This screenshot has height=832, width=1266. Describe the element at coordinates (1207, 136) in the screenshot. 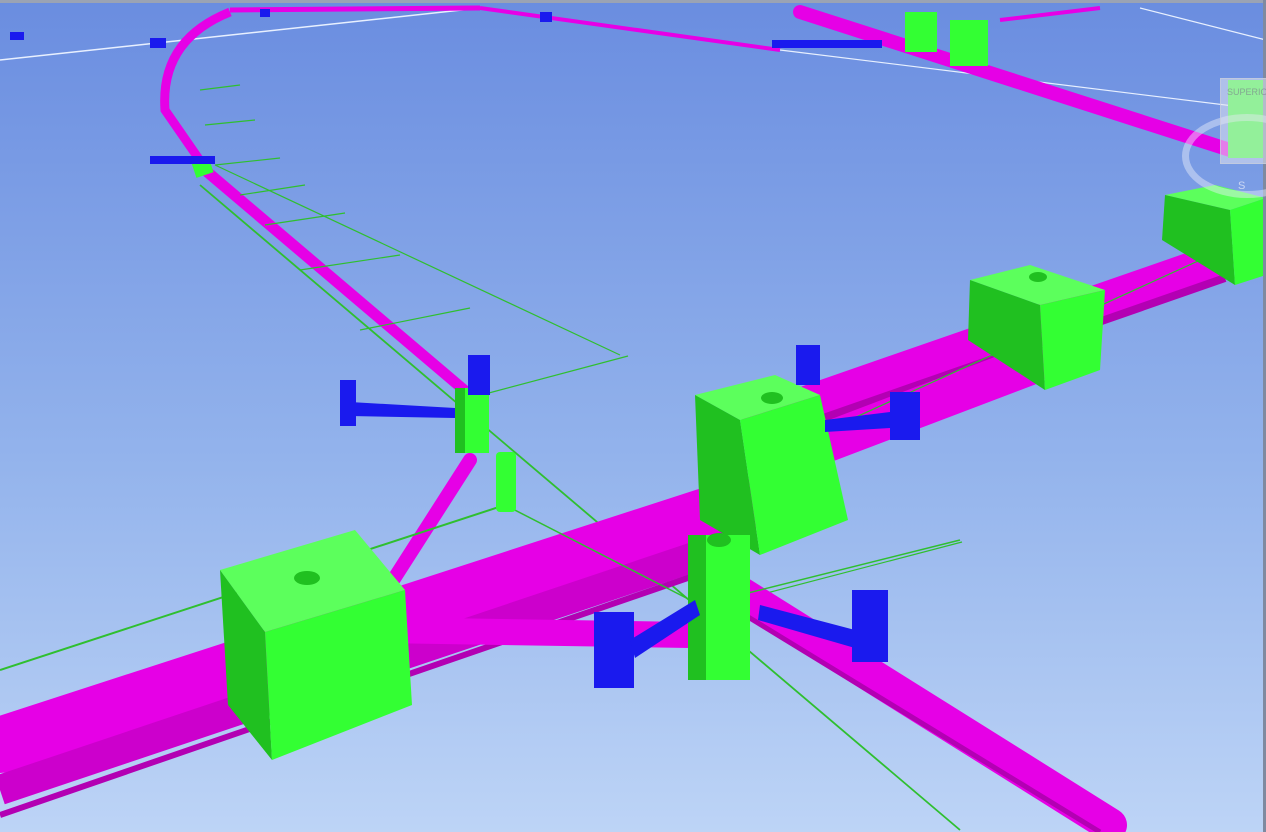

I see `viewcube-icon: SUPERIOR S` at that location.